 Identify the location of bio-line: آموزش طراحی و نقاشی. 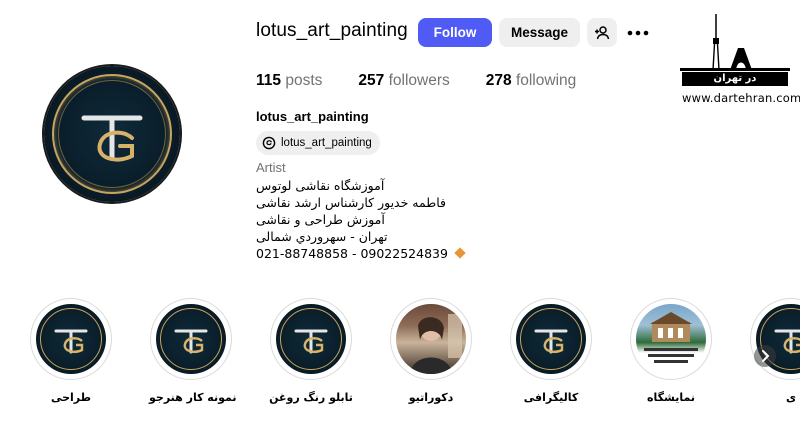
(320, 219).